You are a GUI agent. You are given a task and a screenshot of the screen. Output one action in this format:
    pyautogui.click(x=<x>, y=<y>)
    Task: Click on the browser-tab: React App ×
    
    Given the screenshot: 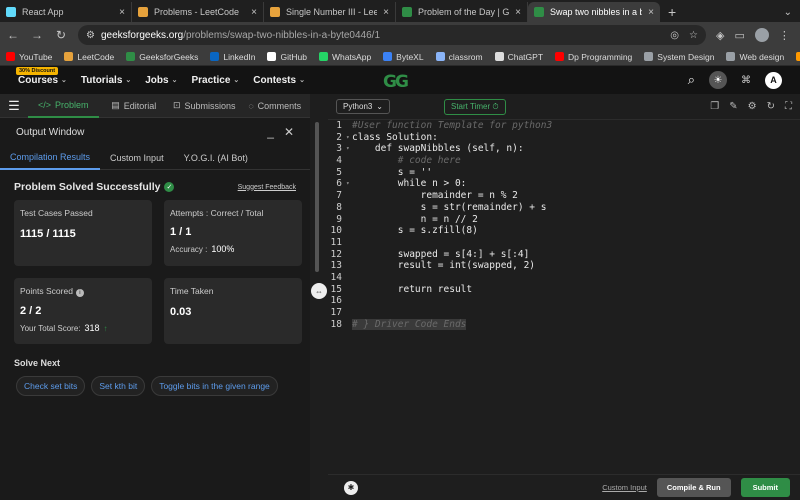 What is the action you would take?
    pyautogui.click(x=66, y=12)
    